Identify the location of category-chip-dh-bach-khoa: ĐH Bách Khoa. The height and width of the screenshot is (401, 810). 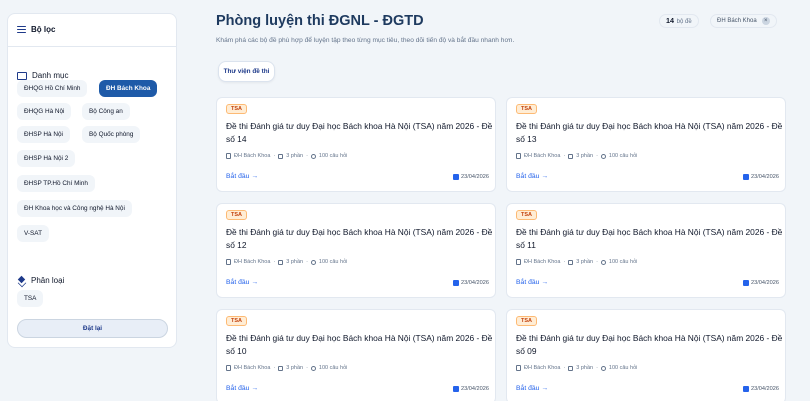
(128, 88).